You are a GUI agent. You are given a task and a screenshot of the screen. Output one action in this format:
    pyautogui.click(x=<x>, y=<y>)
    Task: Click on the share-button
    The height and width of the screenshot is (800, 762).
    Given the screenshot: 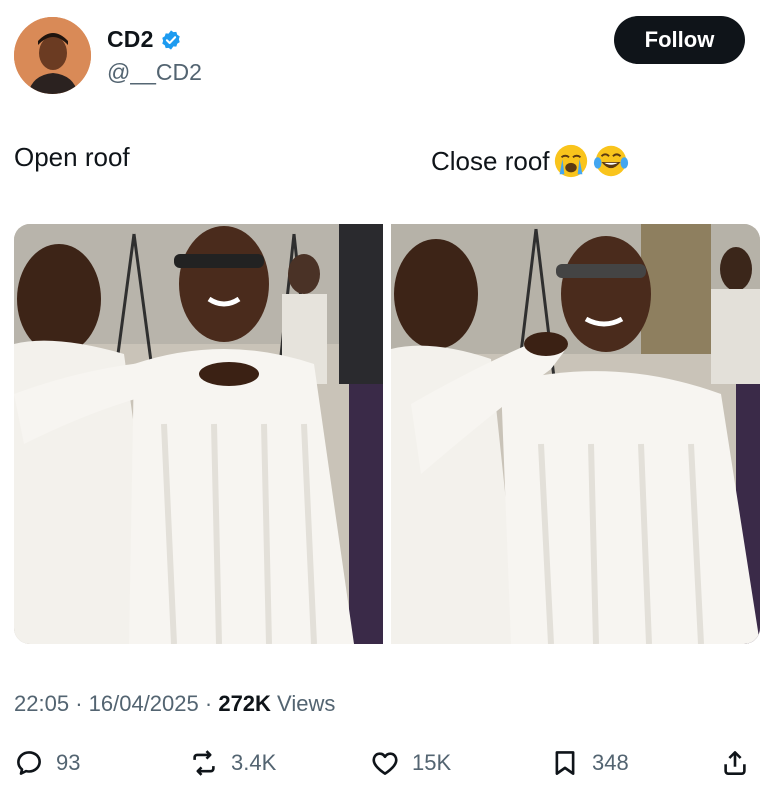 What is the action you would take?
    pyautogui.click(x=735, y=763)
    